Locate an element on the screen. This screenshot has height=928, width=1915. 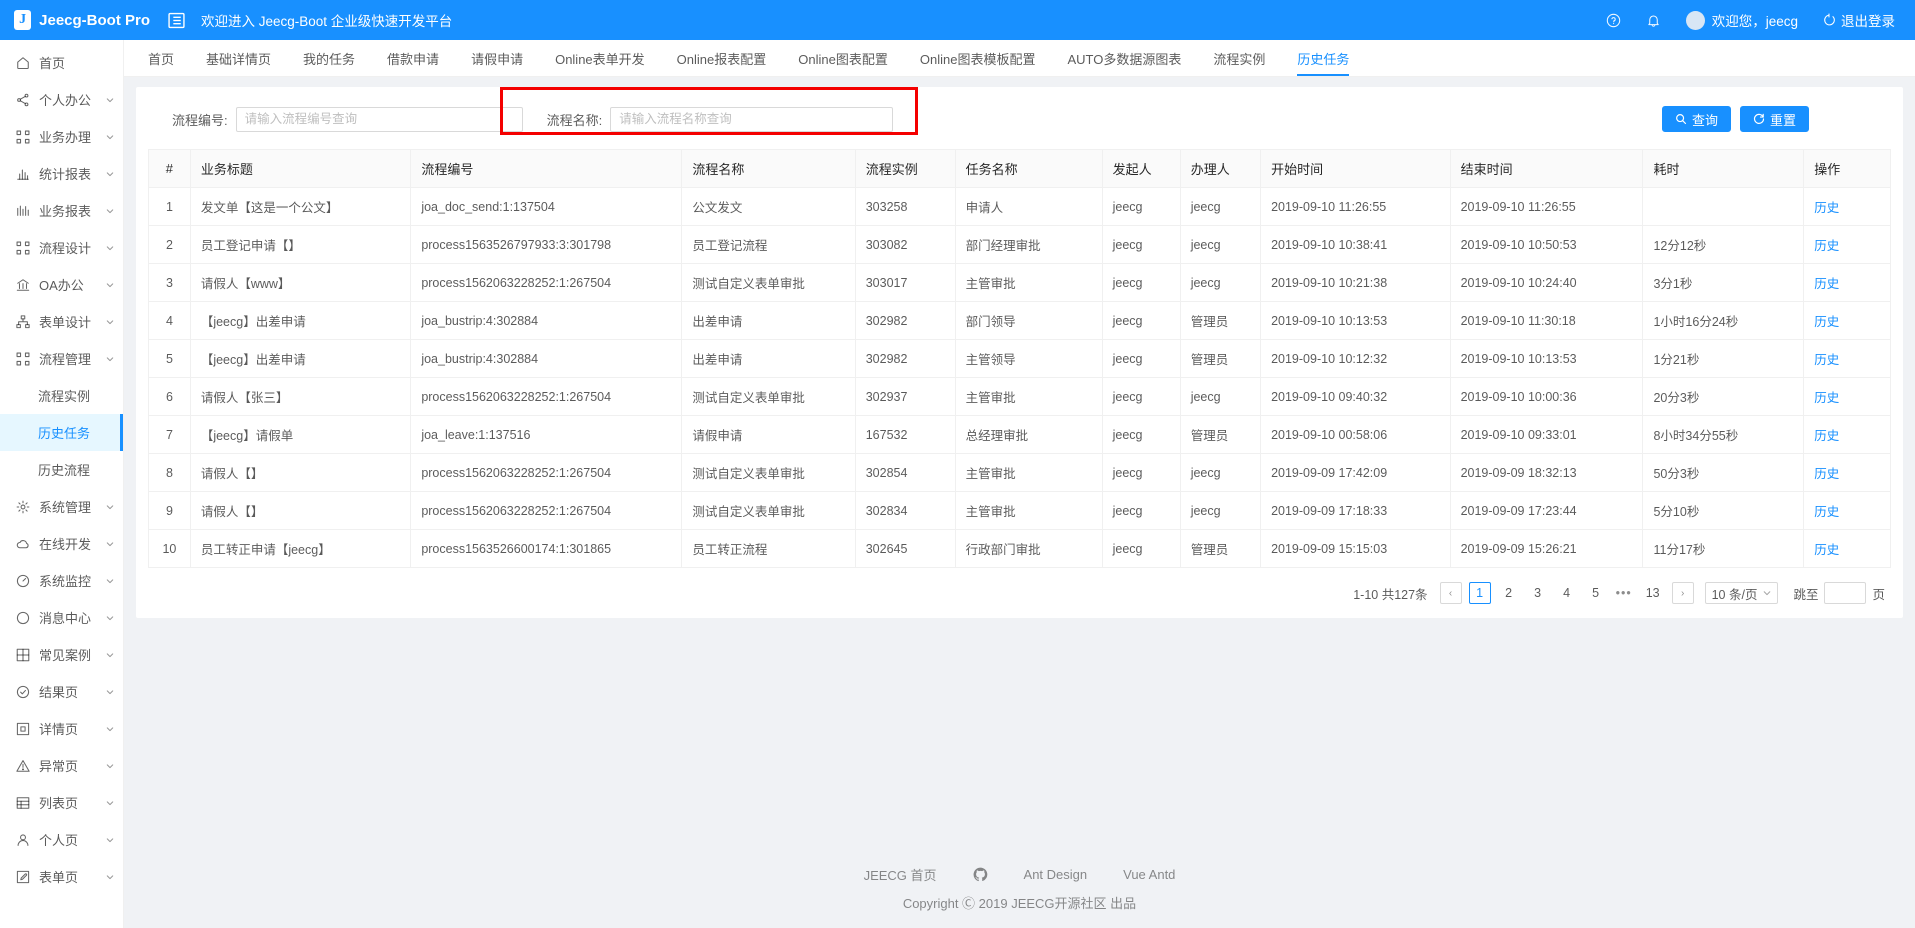
pagination-page-4: 4 is located at coordinates (1567, 593).